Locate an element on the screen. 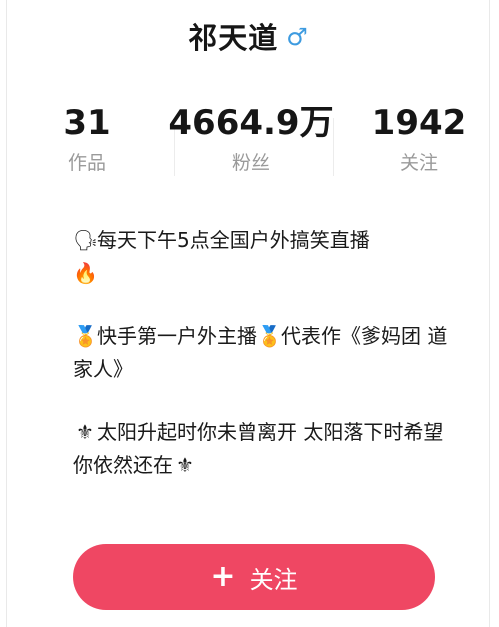 Image resolution: width=499 pixels, height=627 pixels. bio-paragraph: 🗣每天下午5点全国户外搞笑直播 🔥 is located at coordinates (263, 257).